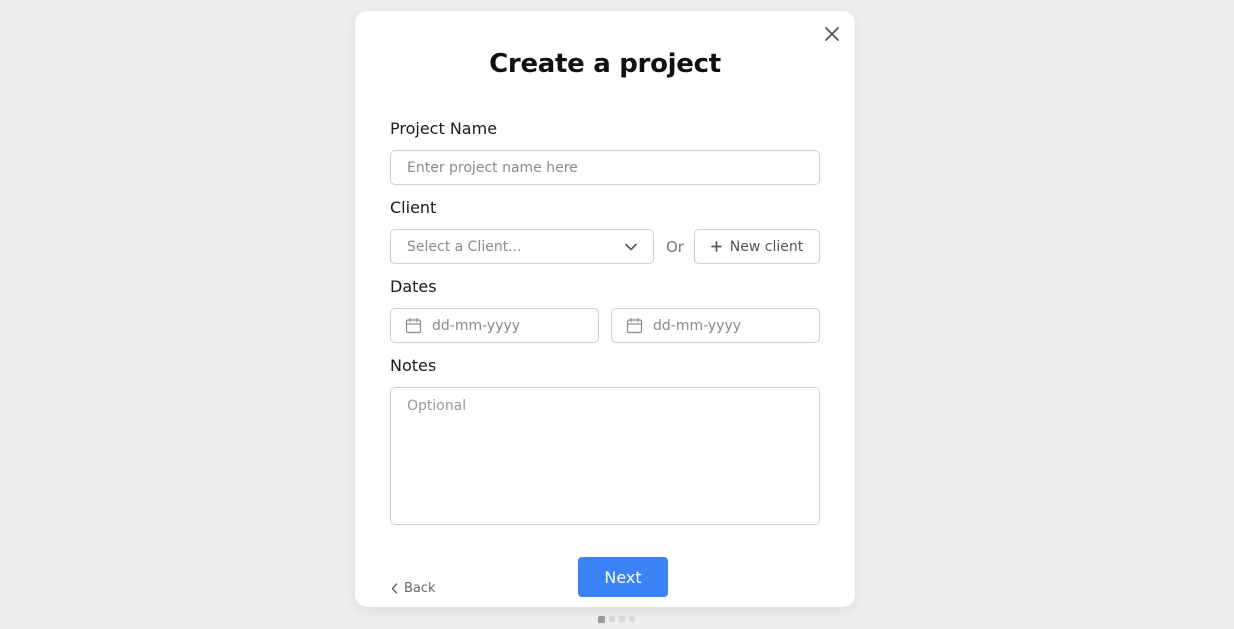 This screenshot has width=1234, height=629. What do you see at coordinates (413, 207) in the screenshot?
I see `client-label: Client` at bounding box center [413, 207].